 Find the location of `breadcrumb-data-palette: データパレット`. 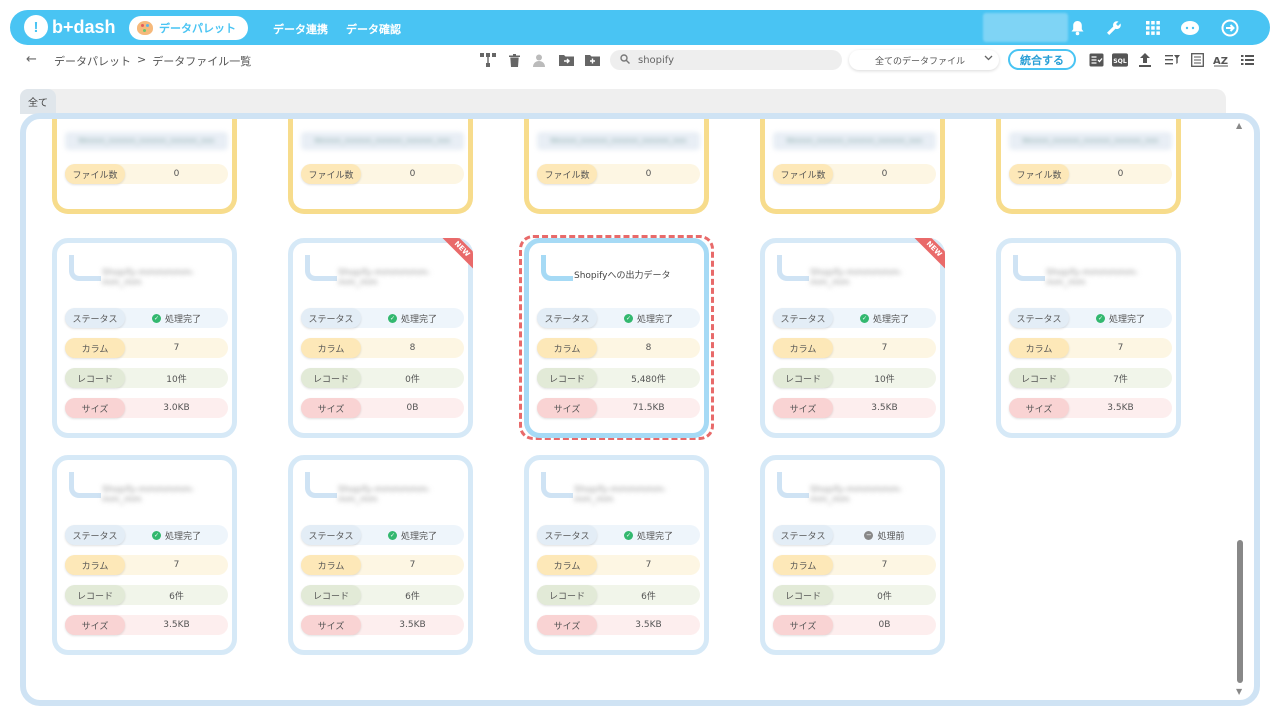

breadcrumb-data-palette: データパレット is located at coordinates (92, 61).